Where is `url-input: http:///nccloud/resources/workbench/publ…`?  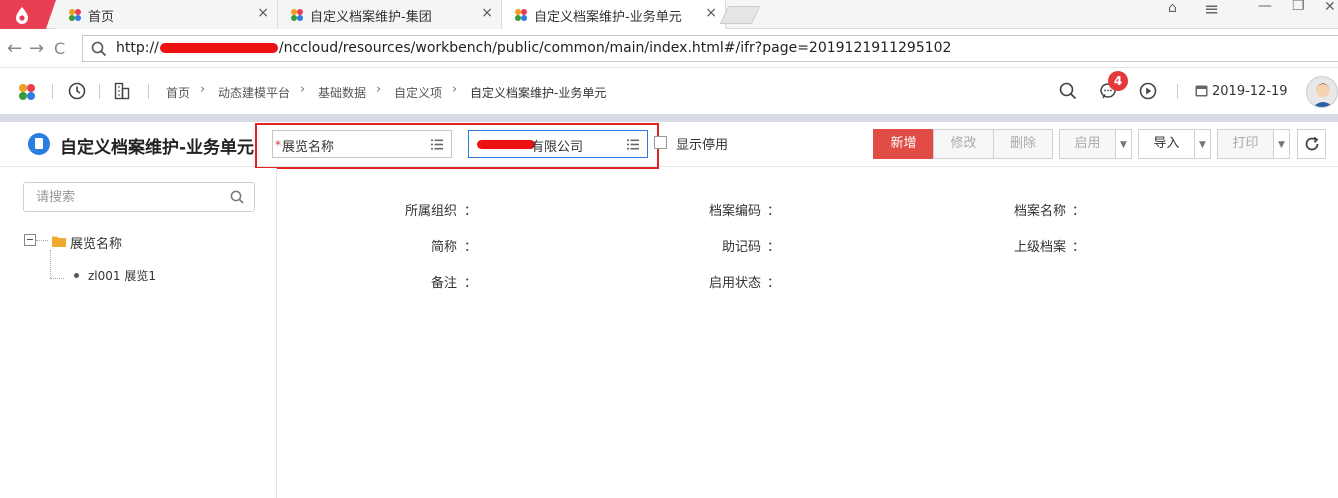
url-input: http:///nccloud/resources/workbench/publ… is located at coordinates (710, 48).